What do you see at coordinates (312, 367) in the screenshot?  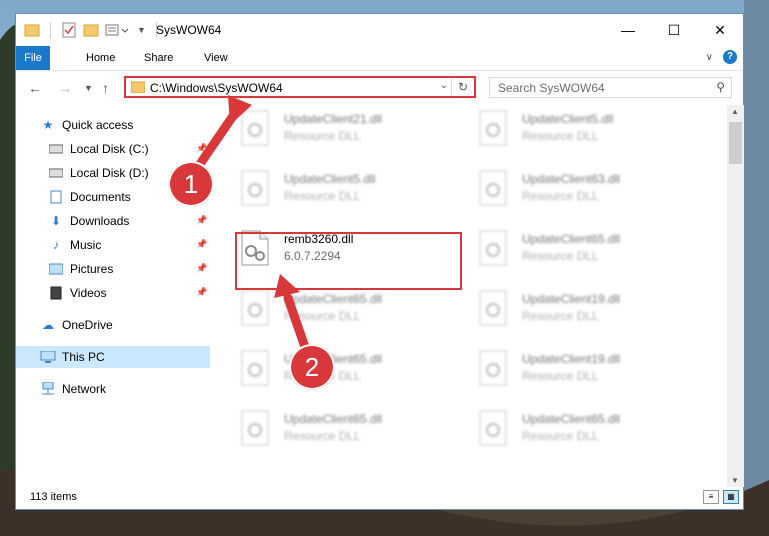 I see `step-2-badge: 2` at bounding box center [312, 367].